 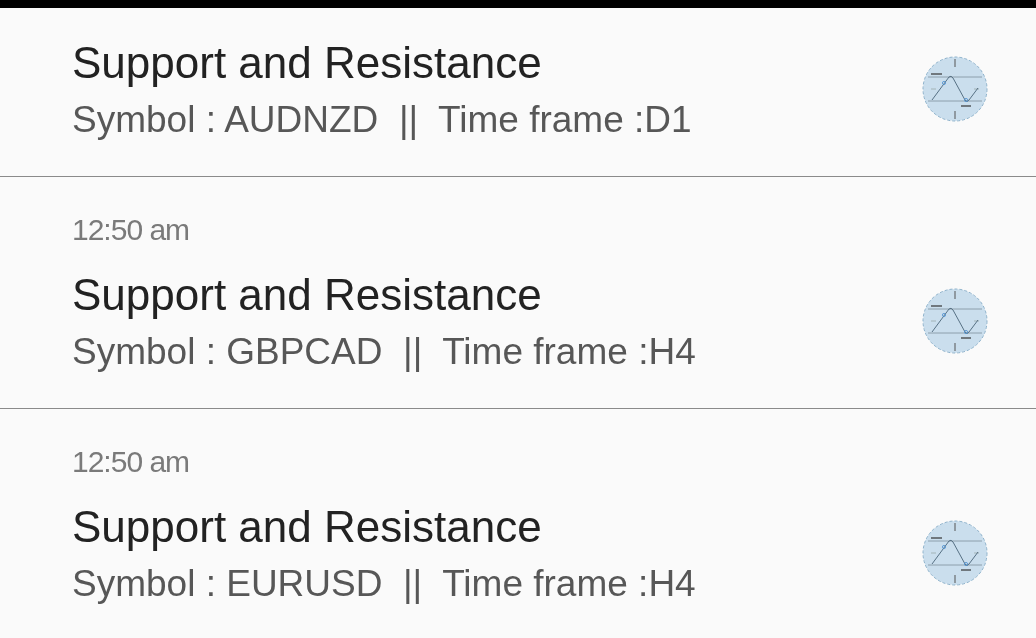 I want to click on notification-text: Symbol : AUDNZD || Time frame :D1, so click(x=382, y=120).